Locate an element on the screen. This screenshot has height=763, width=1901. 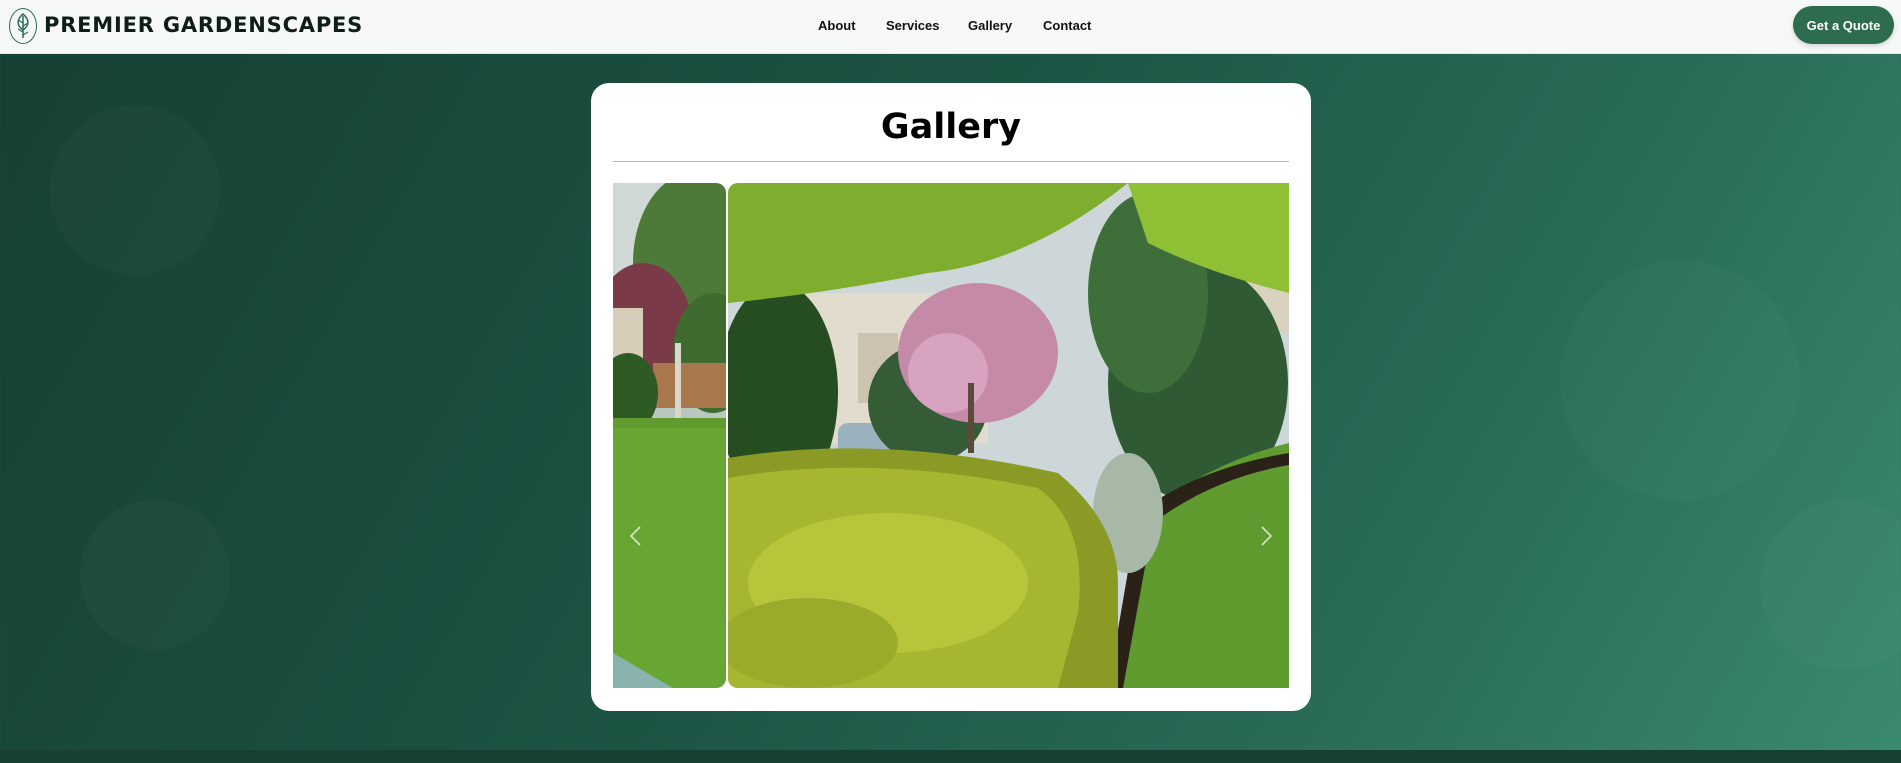
chevron-right-icon is located at coordinates (1267, 536).